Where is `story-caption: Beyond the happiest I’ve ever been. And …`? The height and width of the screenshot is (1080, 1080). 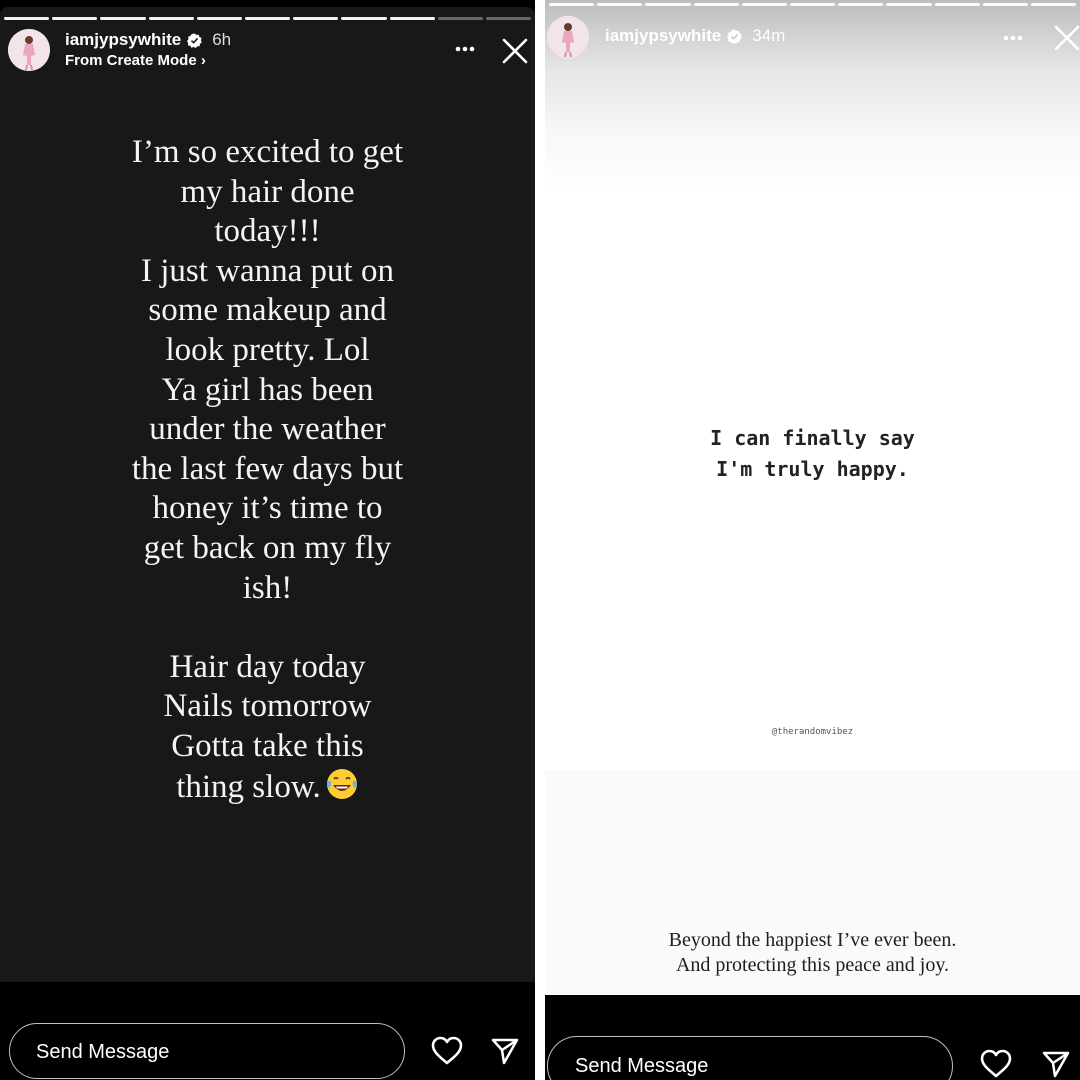 story-caption: Beyond the happiest I’ve ever been. And … is located at coordinates (812, 953).